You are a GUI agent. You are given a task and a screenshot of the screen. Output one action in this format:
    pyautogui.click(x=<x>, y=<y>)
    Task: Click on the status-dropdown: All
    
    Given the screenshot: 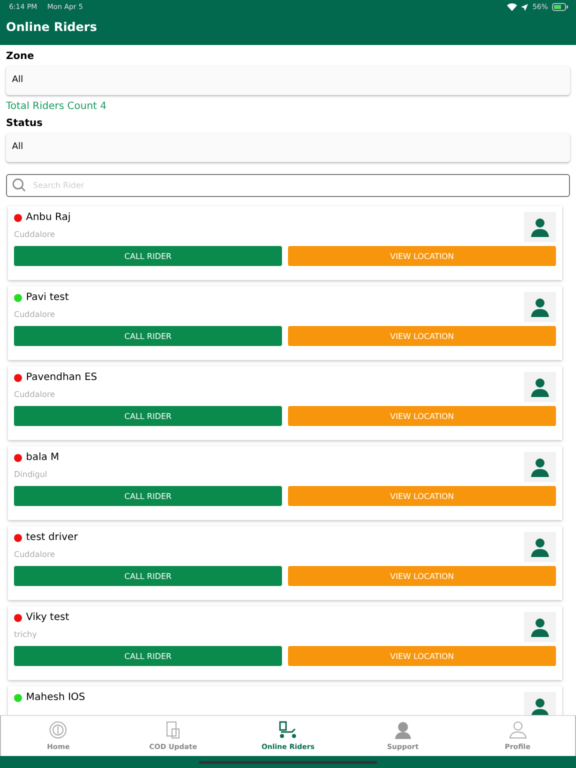 What is the action you would take?
    pyautogui.click(x=288, y=147)
    